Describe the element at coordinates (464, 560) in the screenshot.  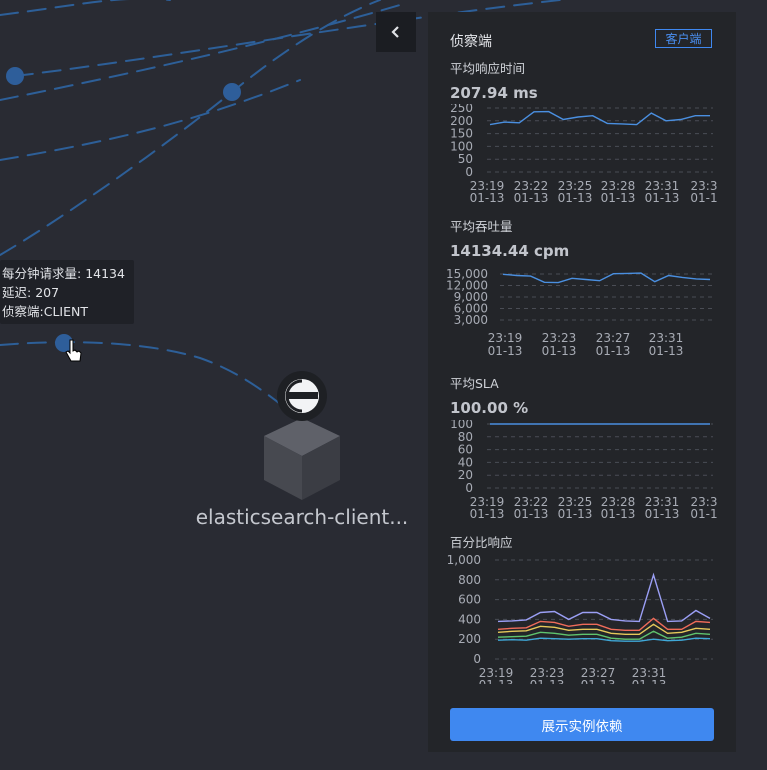
I see `y-tick-label: 1,000` at that location.